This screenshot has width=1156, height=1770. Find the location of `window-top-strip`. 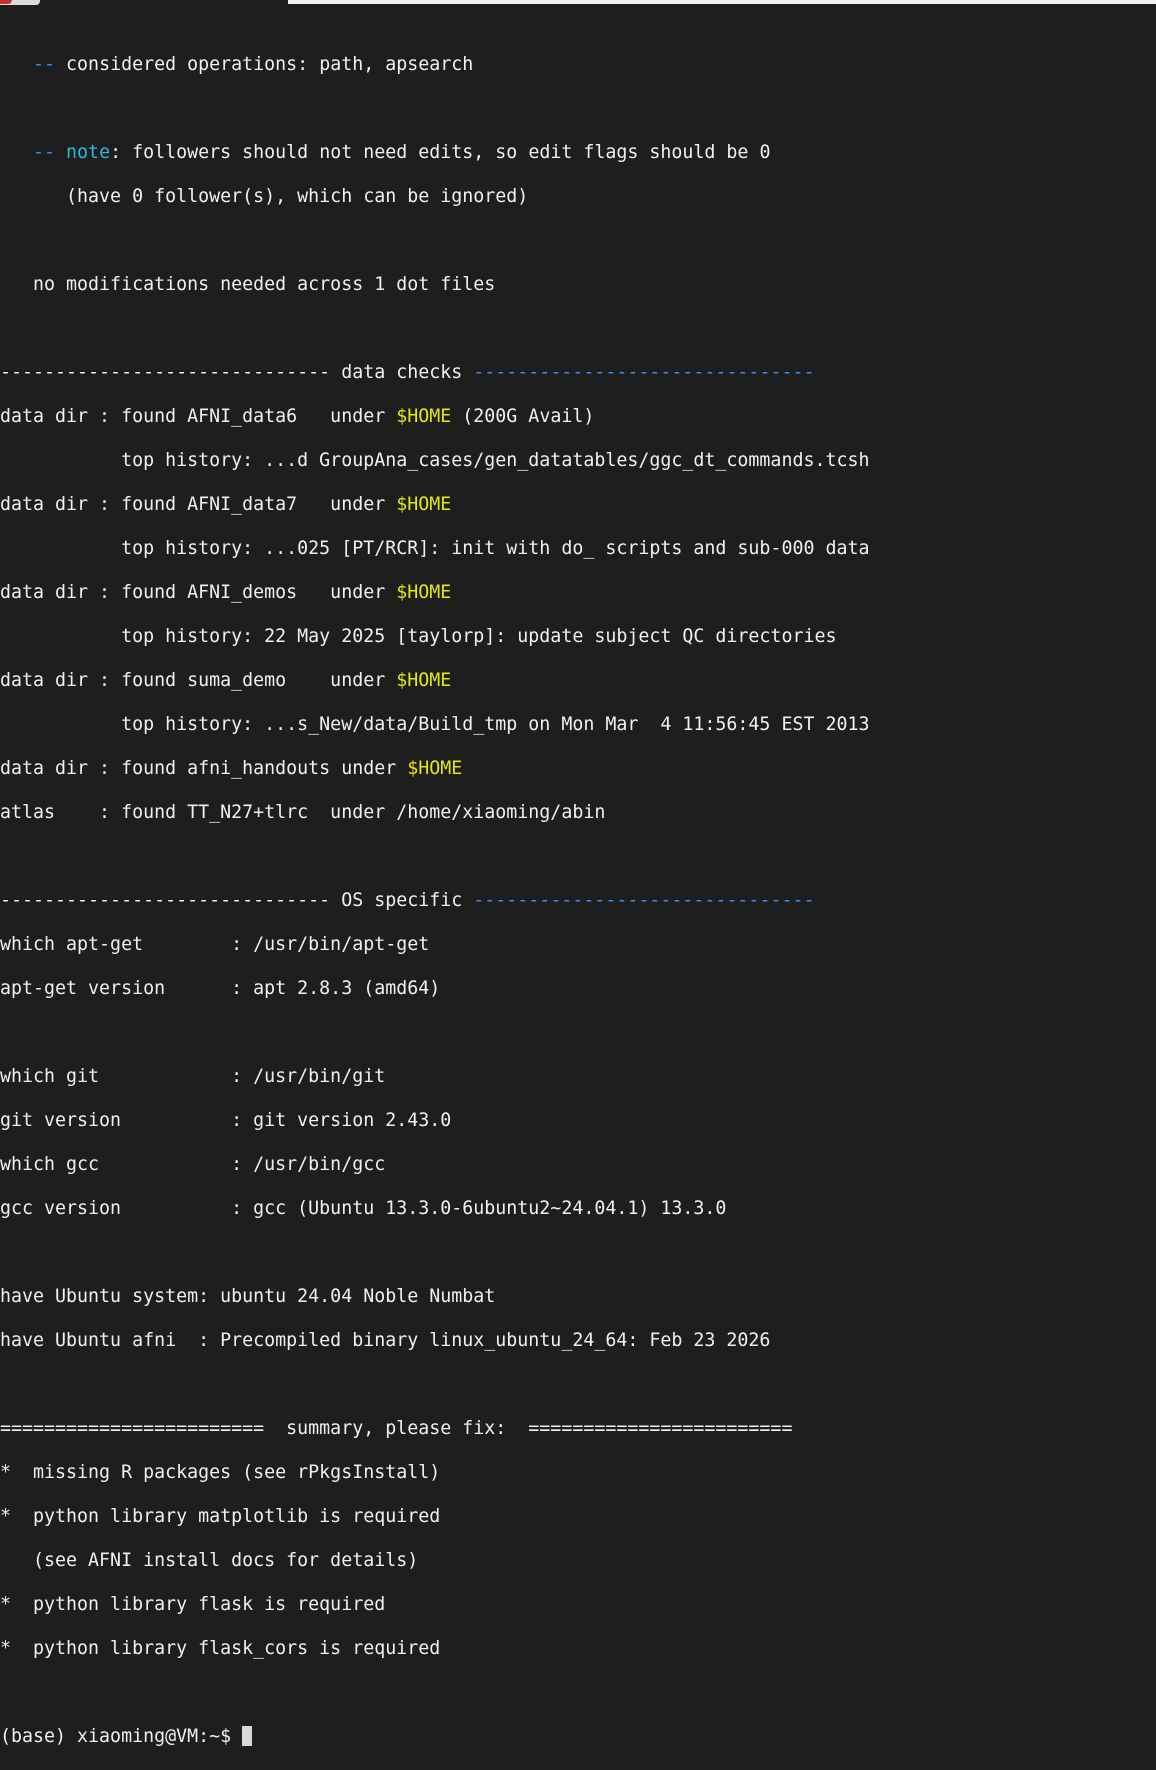

window-top-strip is located at coordinates (578, 2).